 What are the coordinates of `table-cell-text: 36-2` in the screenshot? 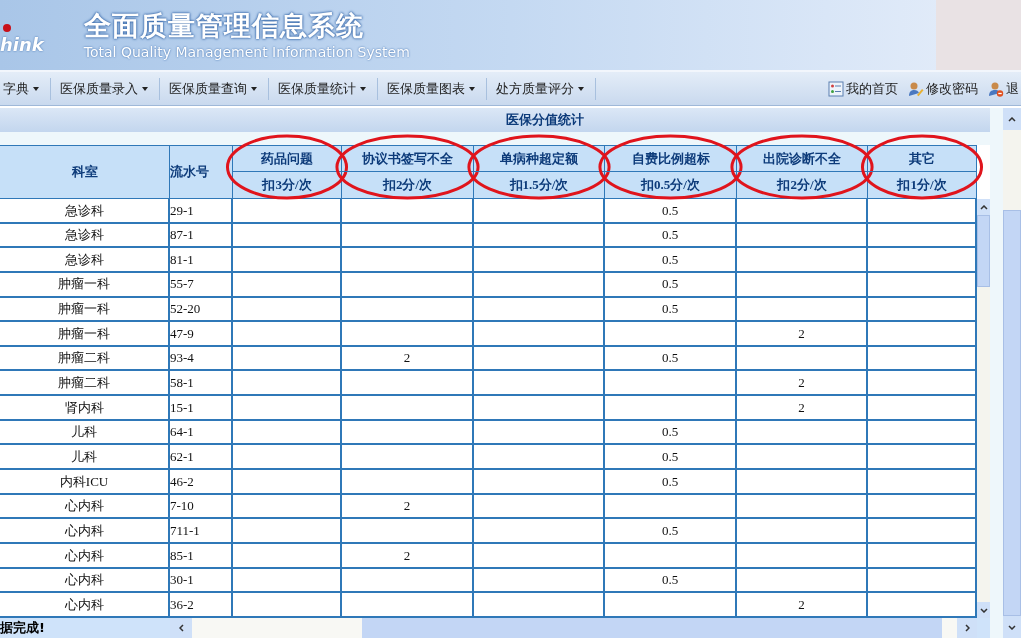 It's located at (182, 604).